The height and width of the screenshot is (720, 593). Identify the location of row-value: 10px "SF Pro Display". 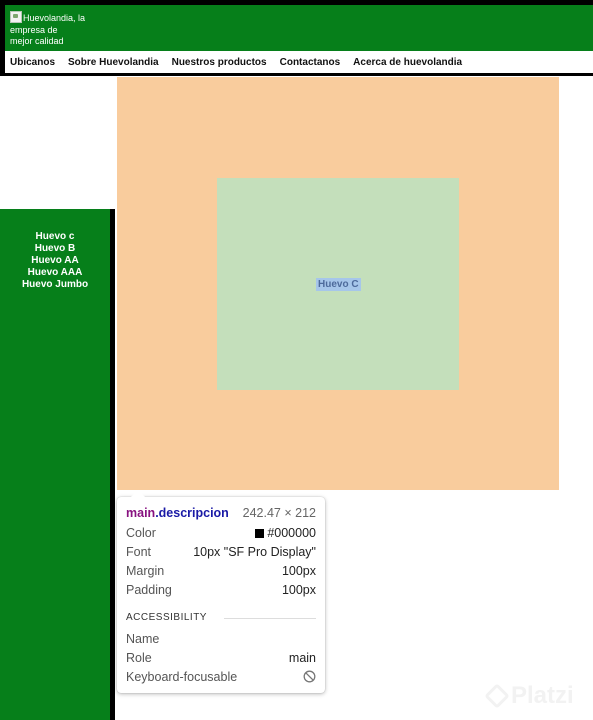
(254, 552).